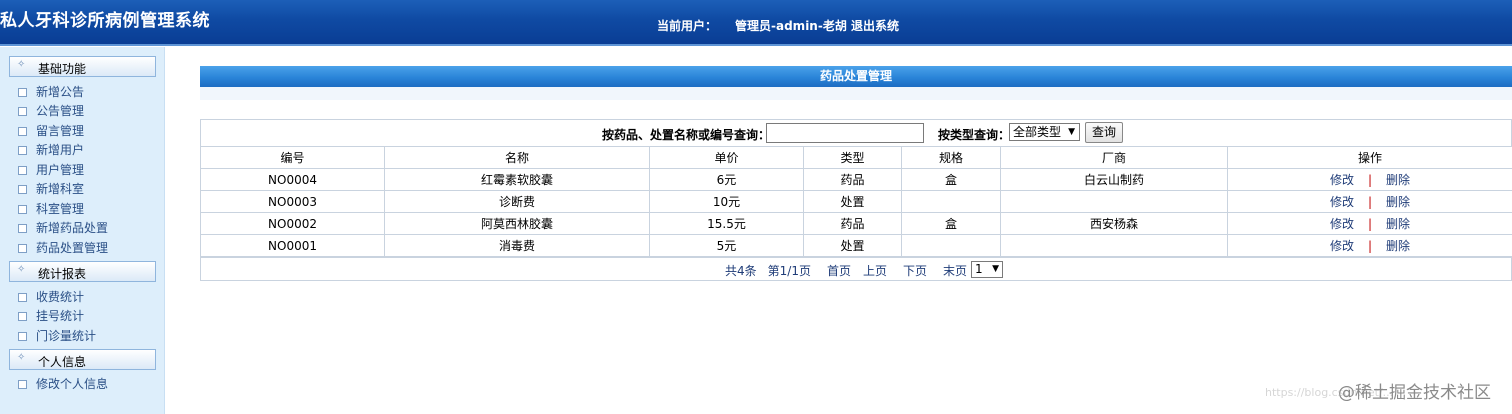 Image resolution: width=1512 pixels, height=414 pixels. What do you see at coordinates (60, 316) in the screenshot?
I see `sidebar-item-label: 挂号统计` at bounding box center [60, 316].